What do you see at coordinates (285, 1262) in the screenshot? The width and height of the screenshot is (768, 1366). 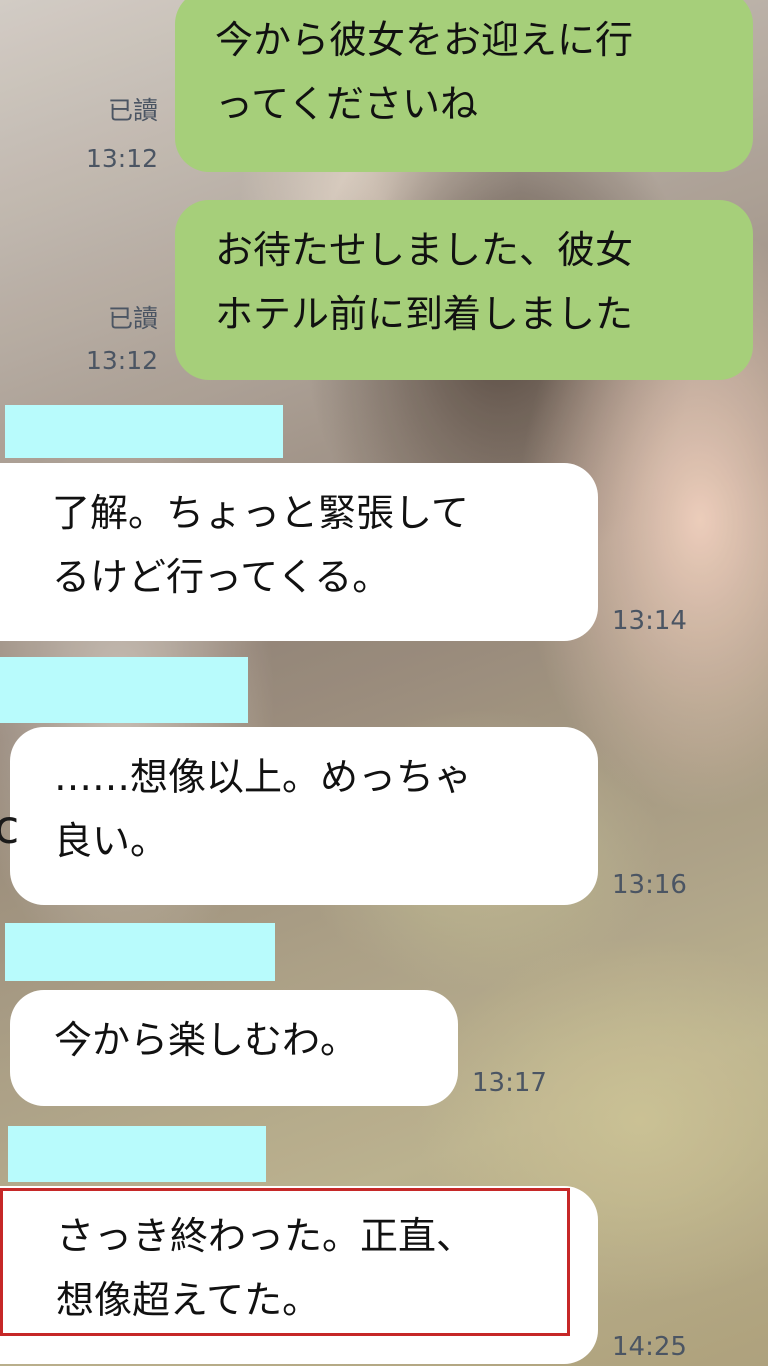 I see `highlight-box` at bounding box center [285, 1262].